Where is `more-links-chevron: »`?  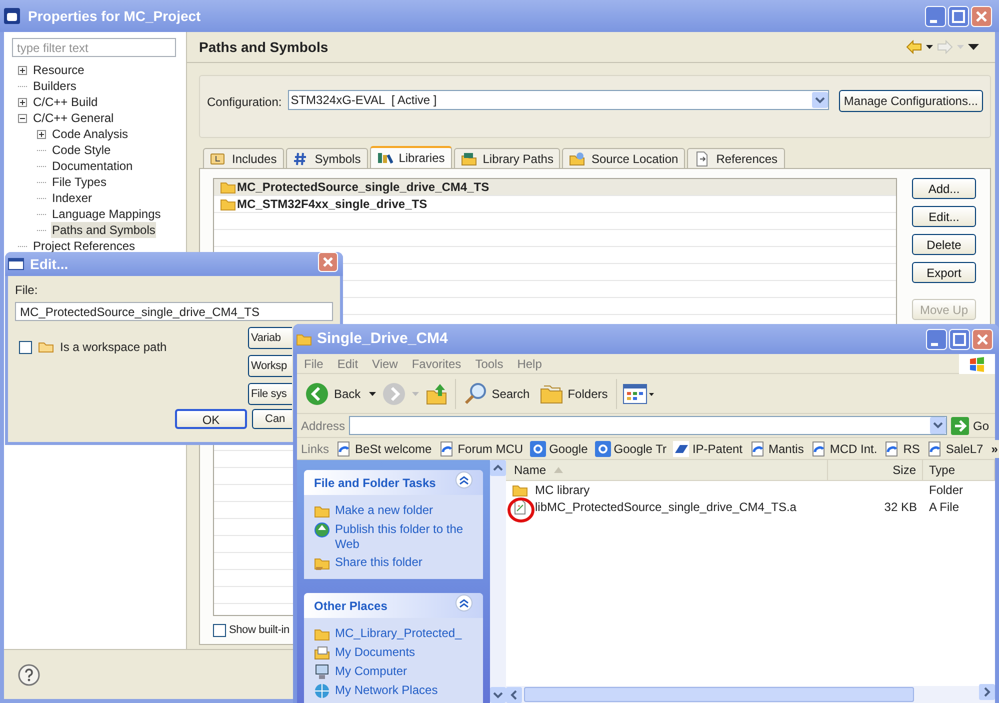
more-links-chevron: » is located at coordinates (994, 449).